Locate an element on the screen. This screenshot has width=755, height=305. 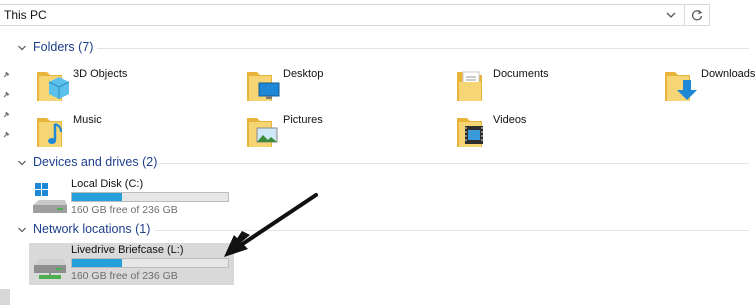
devices-section-title: Devices and drives (2) is located at coordinates (95, 162).